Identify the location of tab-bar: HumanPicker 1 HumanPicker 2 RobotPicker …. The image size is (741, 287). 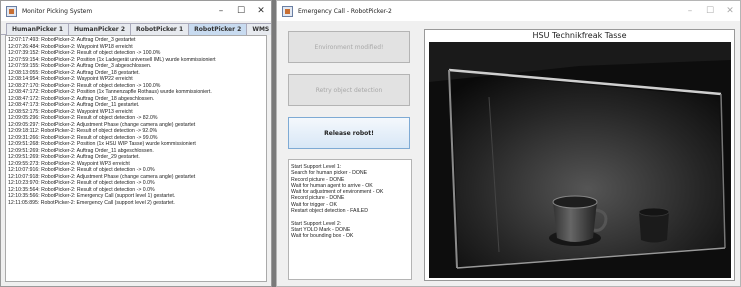
(136, 28).